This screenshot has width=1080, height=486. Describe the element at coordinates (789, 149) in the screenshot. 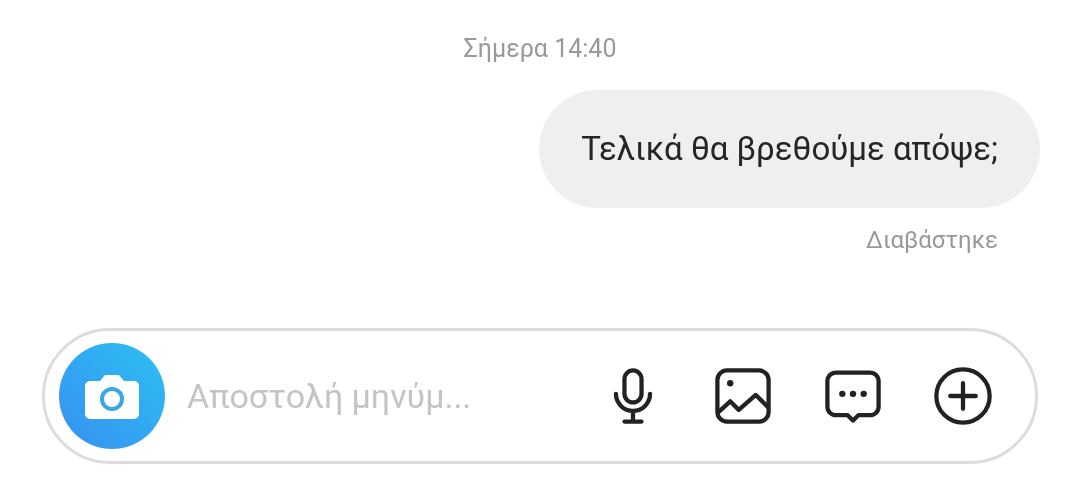

I see `message-bubble: Τελικά θα βρεθούμε απόψε;` at that location.